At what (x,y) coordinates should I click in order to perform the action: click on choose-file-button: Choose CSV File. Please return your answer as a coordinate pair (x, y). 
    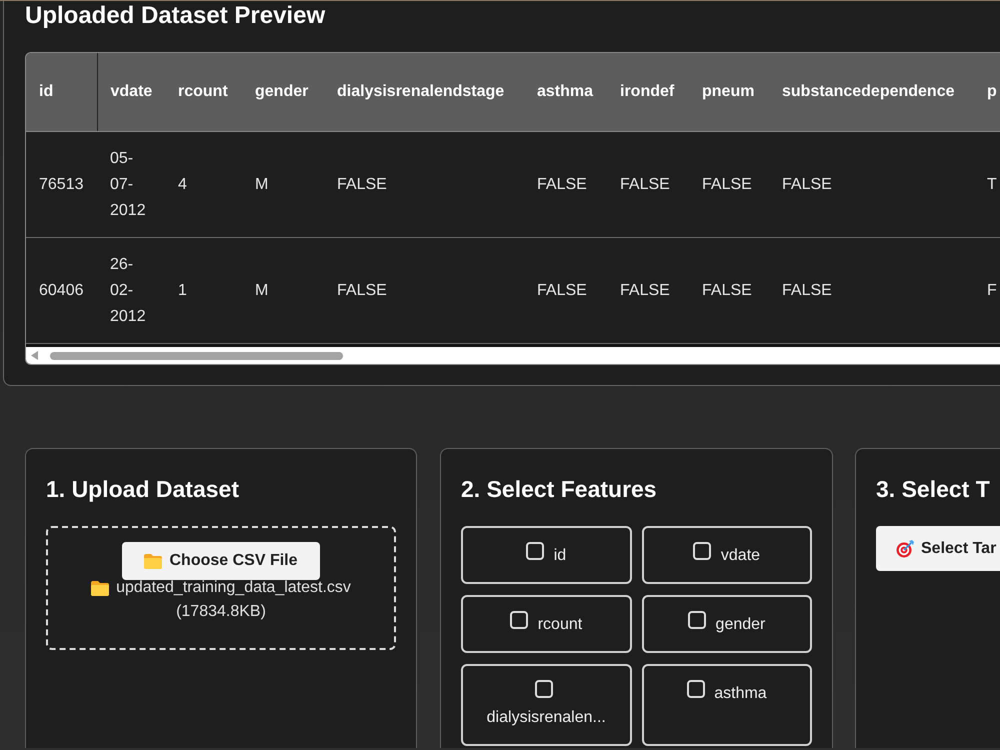
    Looking at the image, I should click on (221, 561).